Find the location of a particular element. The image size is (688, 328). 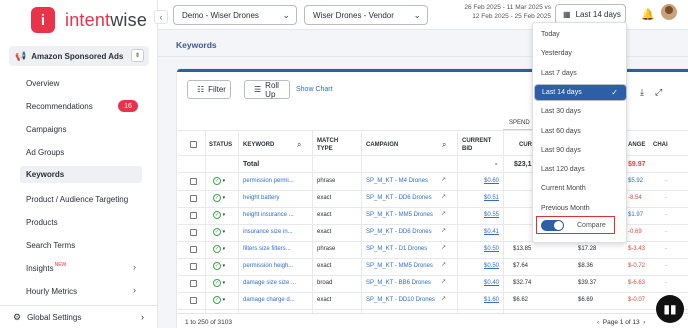

sidebar-item-campaigns: Campaigns is located at coordinates (46, 129).